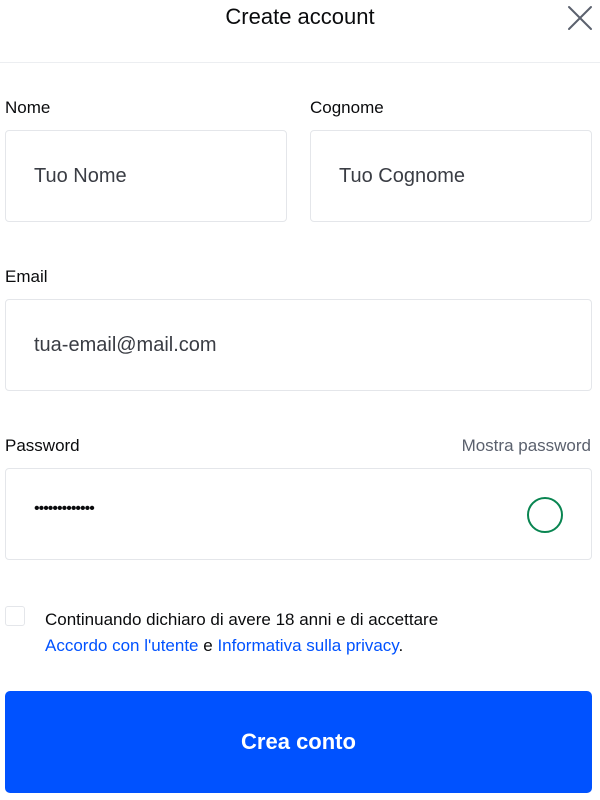 This screenshot has width=600, height=800. Describe the element at coordinates (154, 176) in the screenshot. I see `first-name-input` at that location.